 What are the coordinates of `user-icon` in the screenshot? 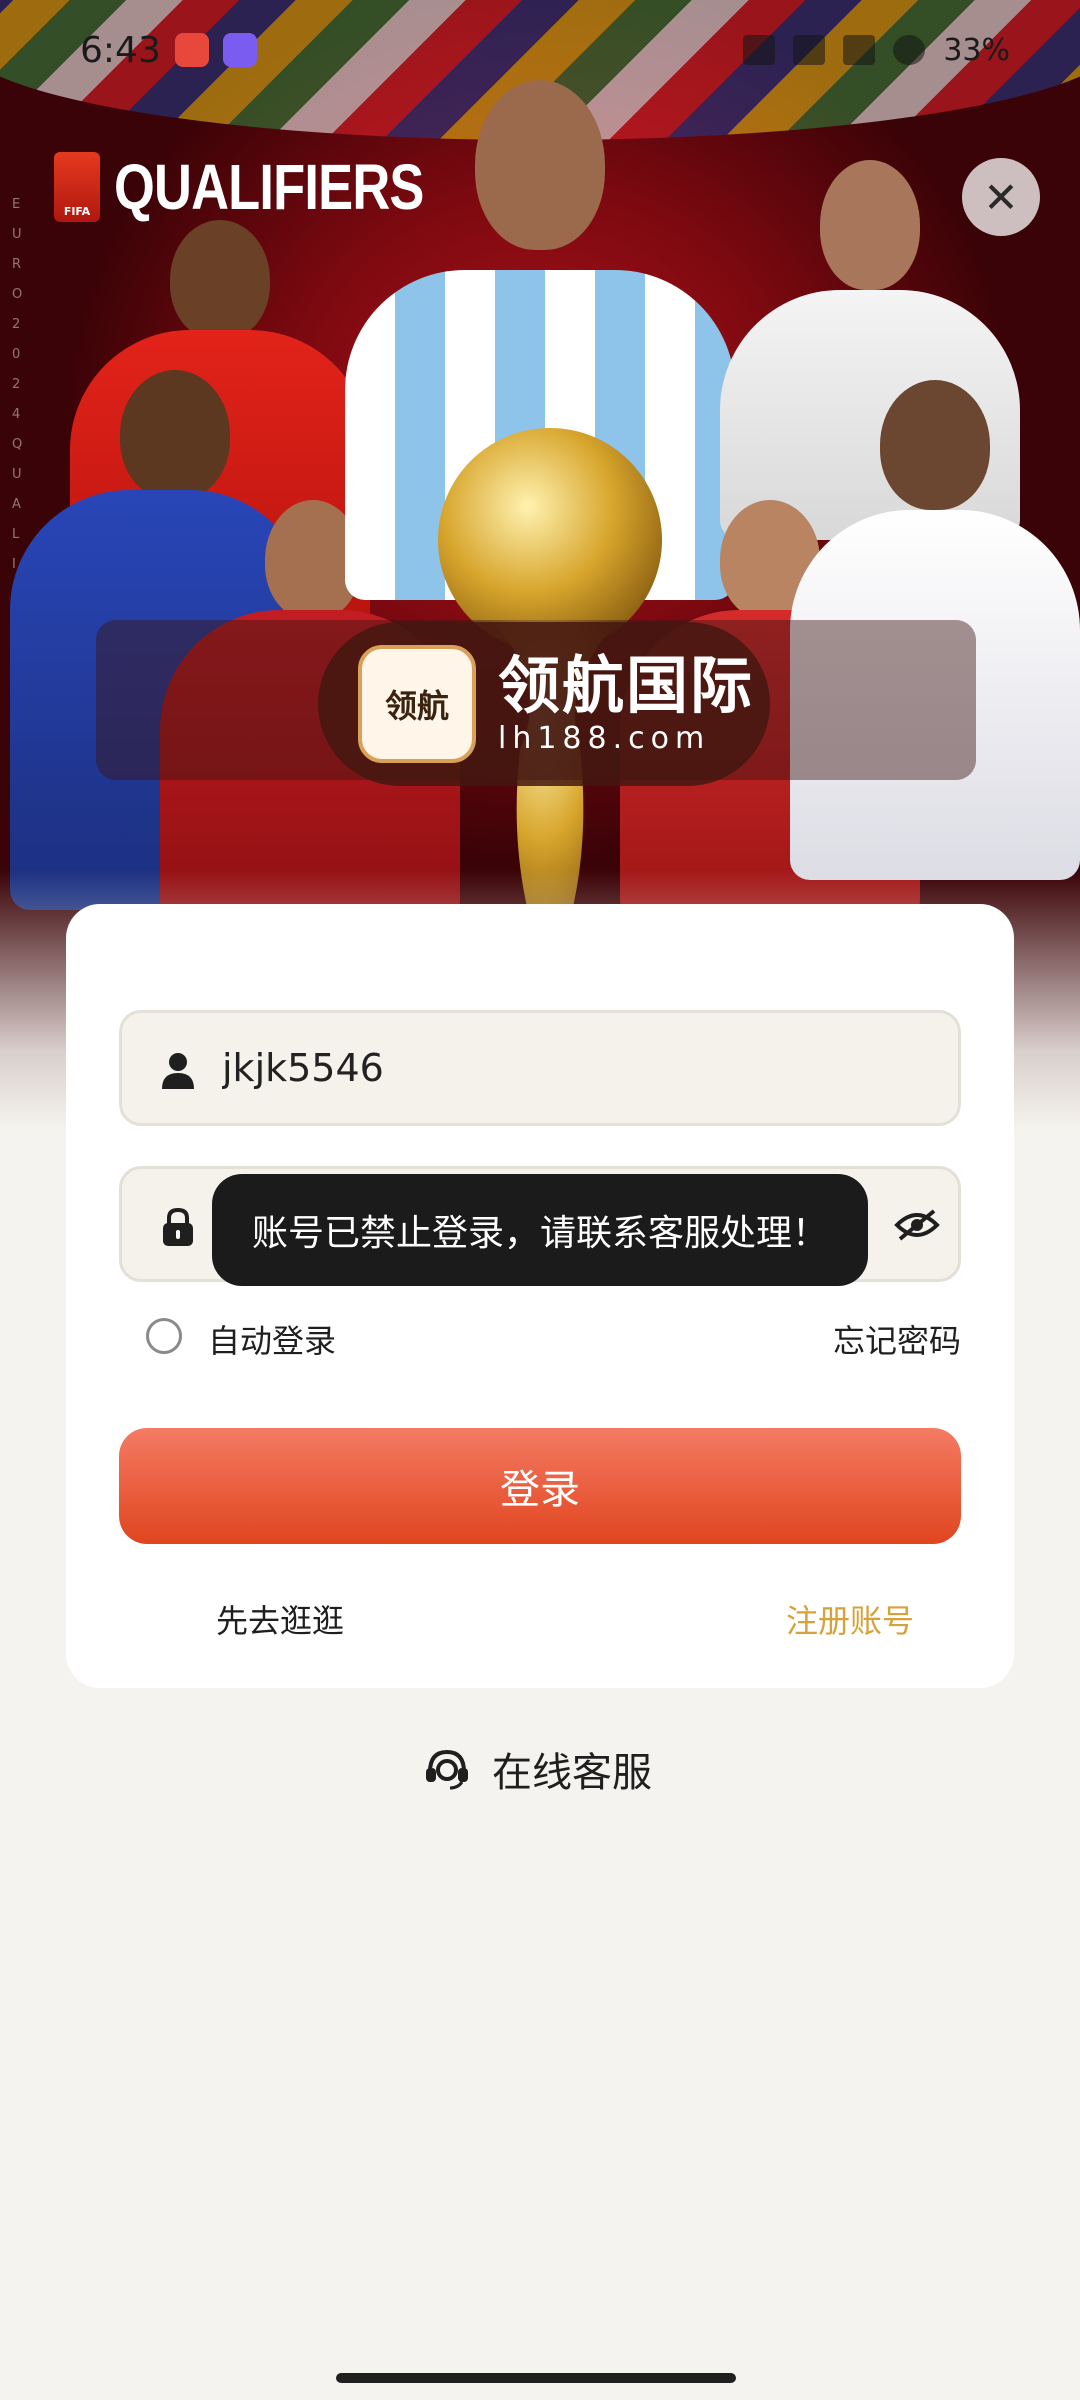 It's located at (178, 1071).